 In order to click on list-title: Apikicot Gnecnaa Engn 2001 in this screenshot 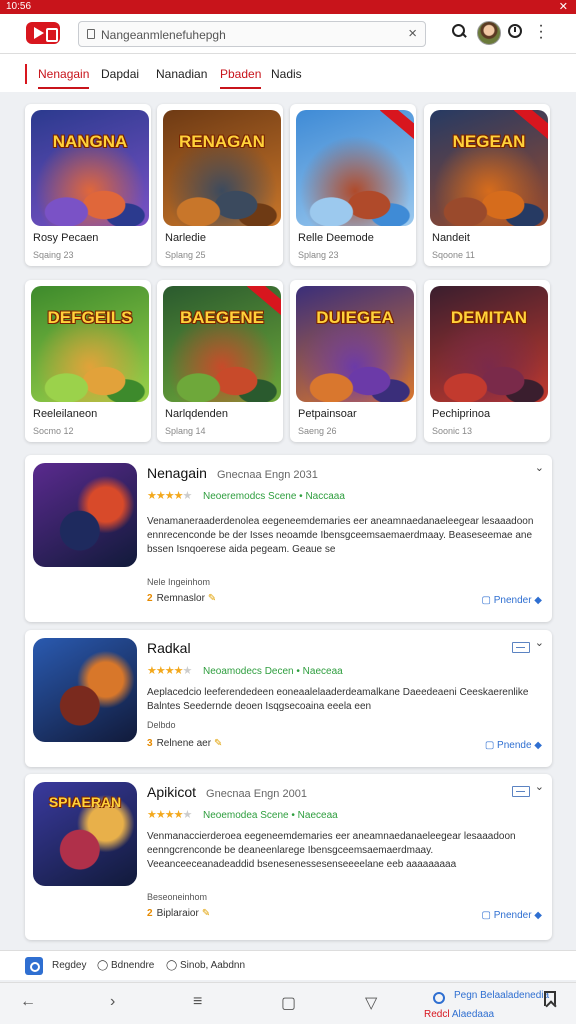, I will do `click(227, 792)`.